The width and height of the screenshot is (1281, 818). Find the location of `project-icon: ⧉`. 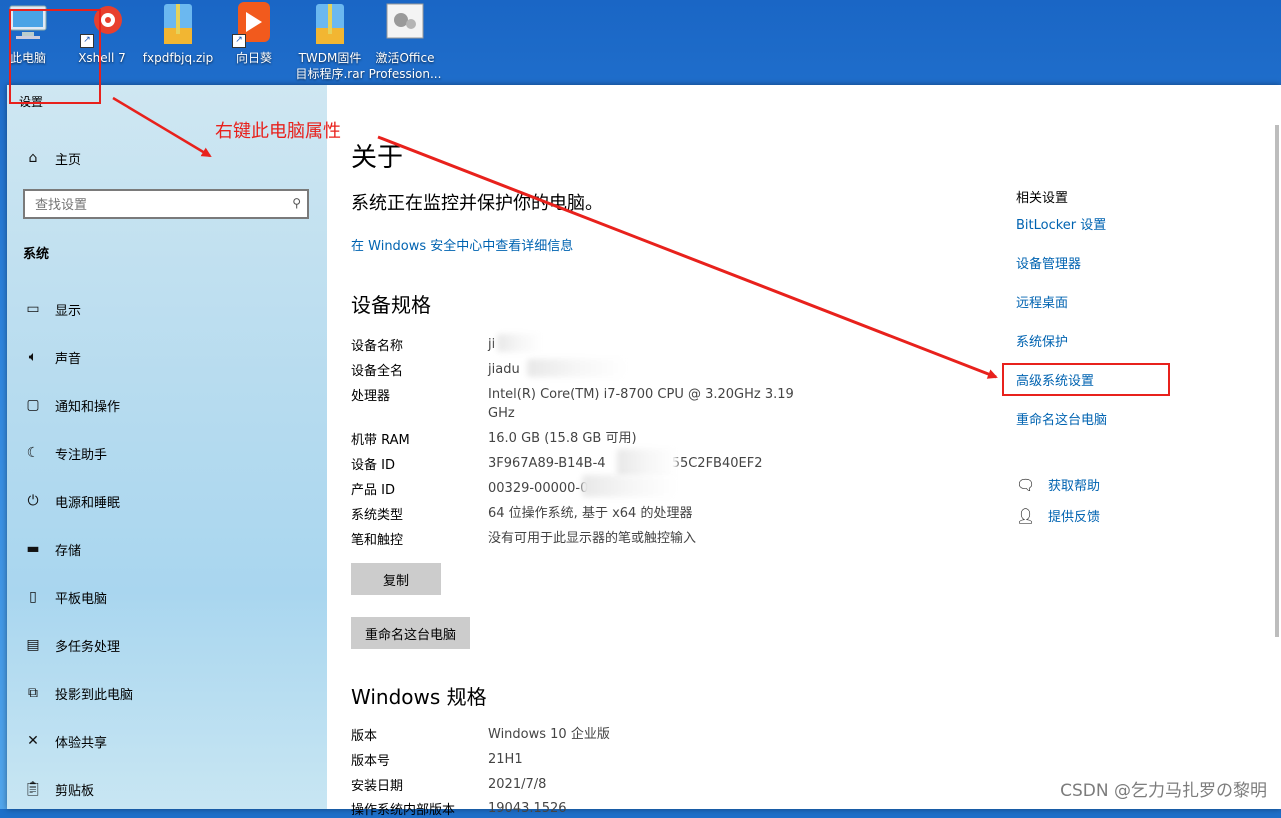

project-icon: ⧉ is located at coordinates (33, 693).